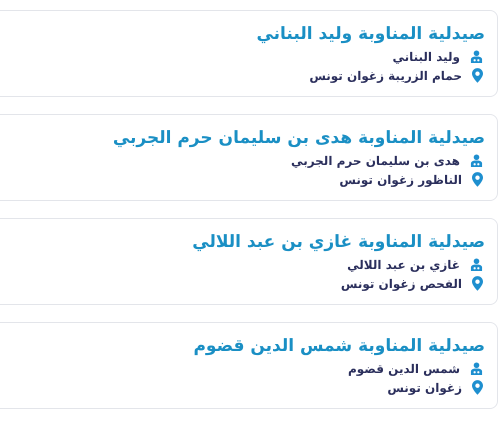  I want to click on pharmacist-name: شمس الدين قضوم, so click(404, 369).